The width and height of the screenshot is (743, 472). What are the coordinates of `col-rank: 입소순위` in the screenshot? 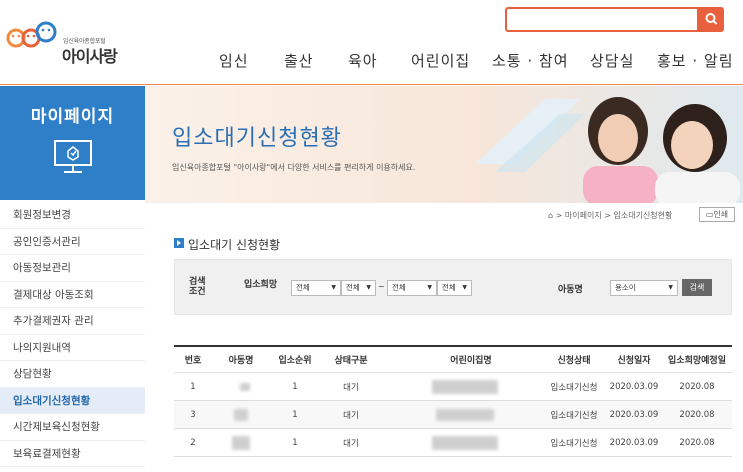 It's located at (295, 361).